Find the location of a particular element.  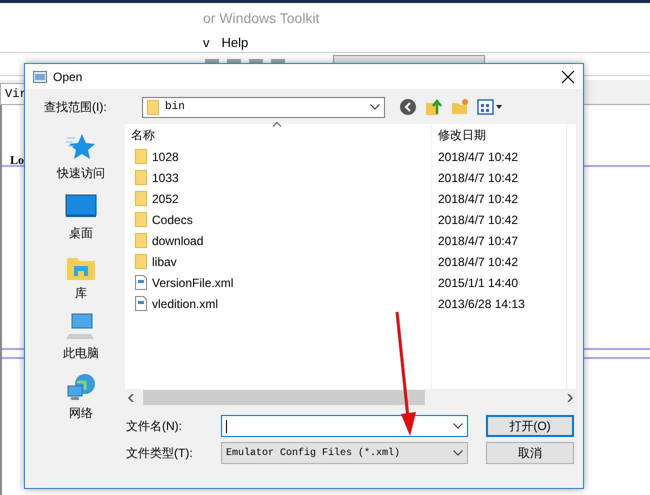

menu-item: Help is located at coordinates (235, 42).